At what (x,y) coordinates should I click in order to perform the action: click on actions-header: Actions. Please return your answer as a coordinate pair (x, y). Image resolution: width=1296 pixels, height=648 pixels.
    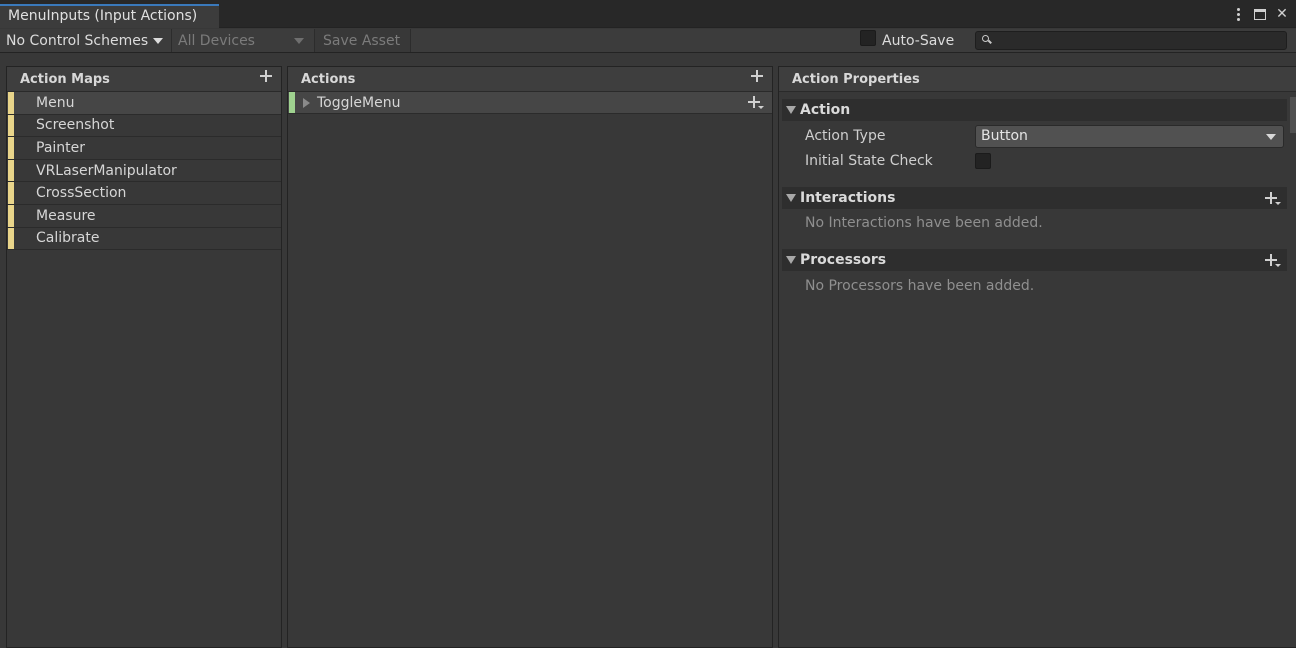
    Looking at the image, I should click on (530, 79).